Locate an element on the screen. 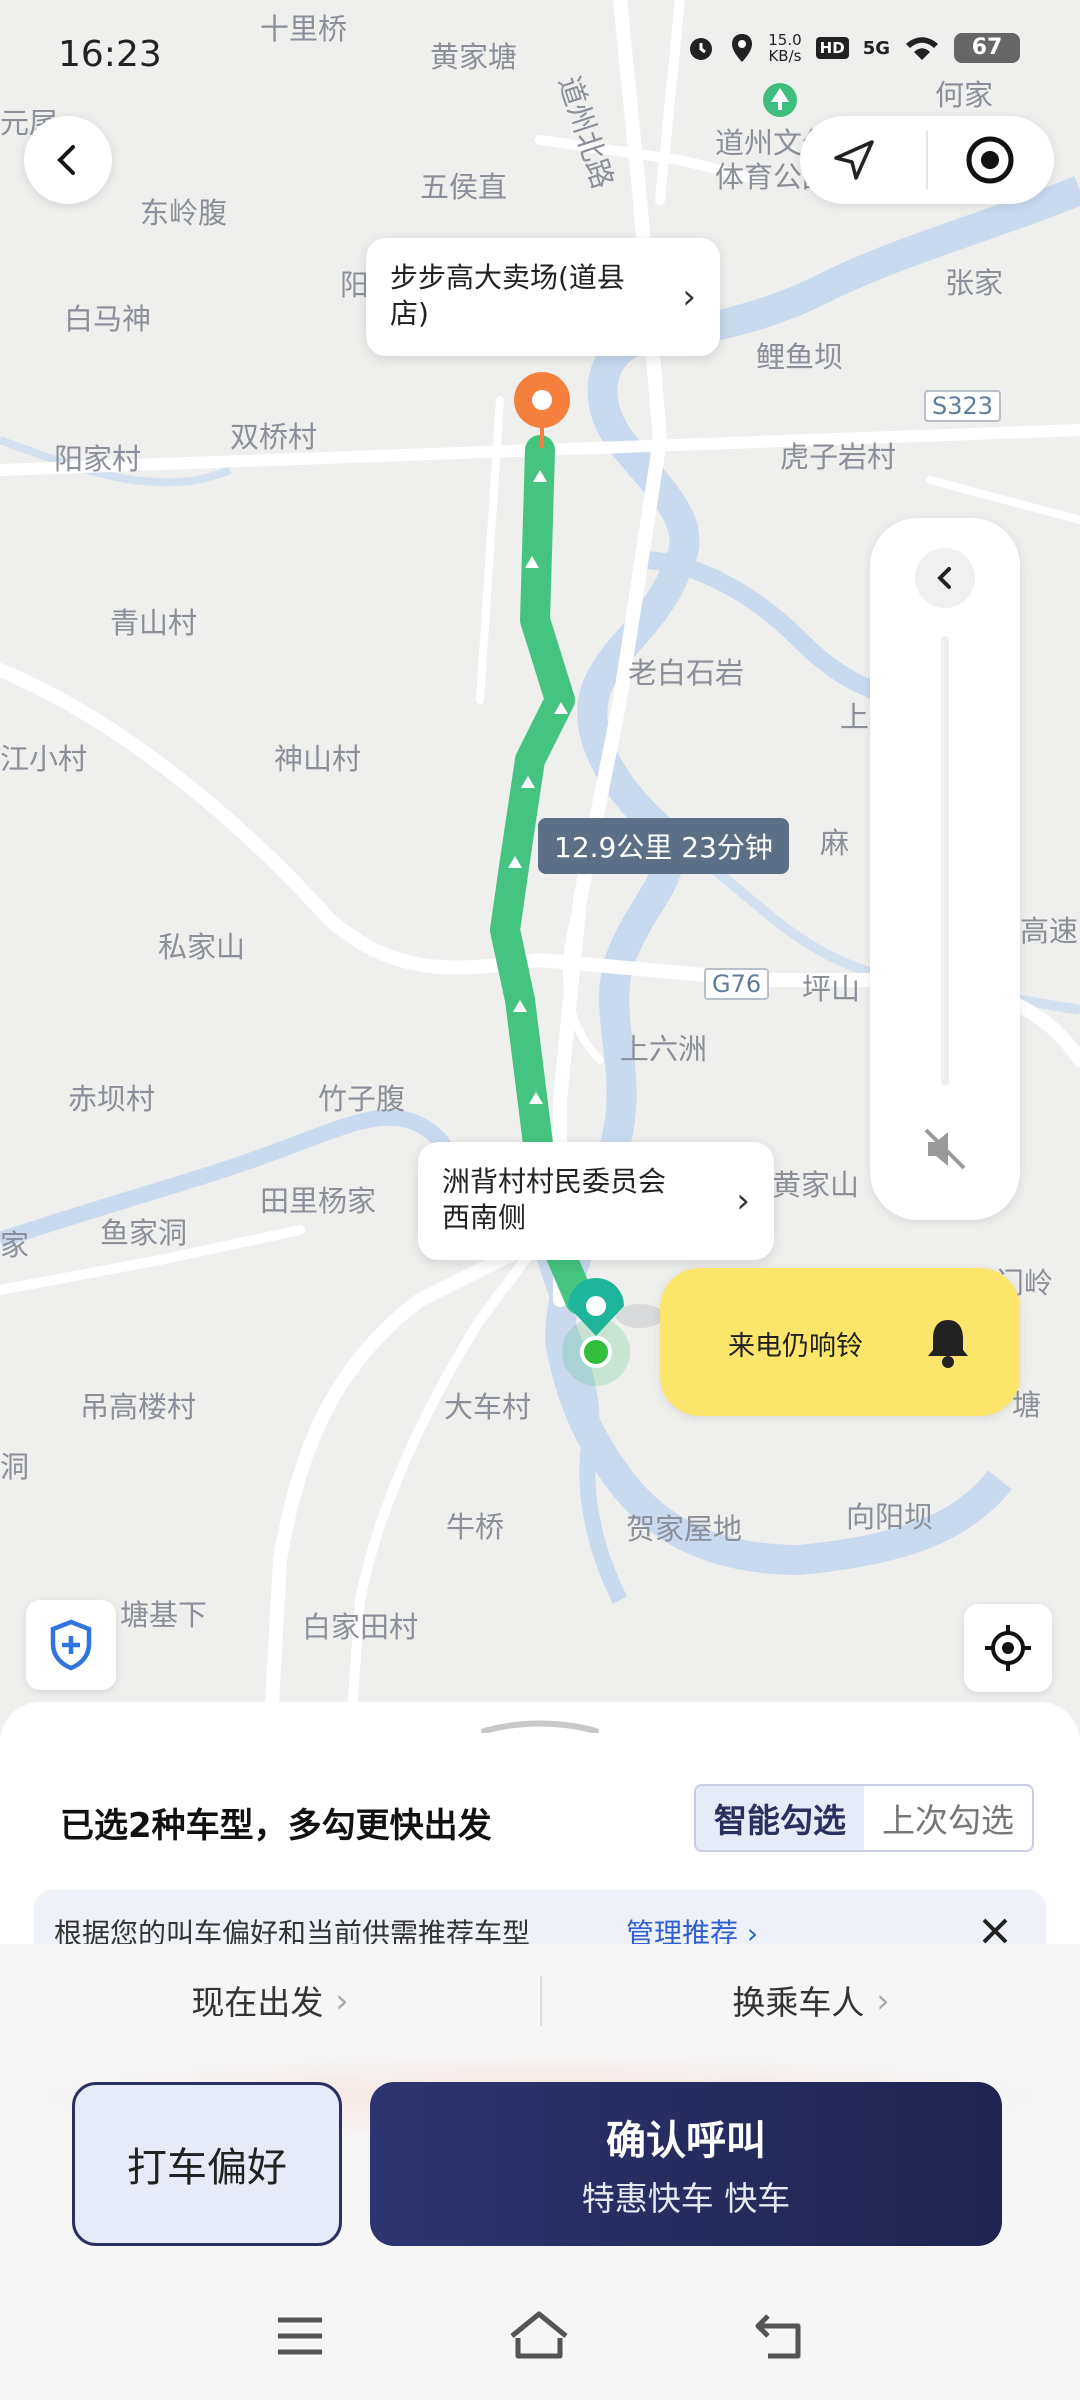 The width and height of the screenshot is (1080, 2400). battery-level: 67 is located at coordinates (987, 48).